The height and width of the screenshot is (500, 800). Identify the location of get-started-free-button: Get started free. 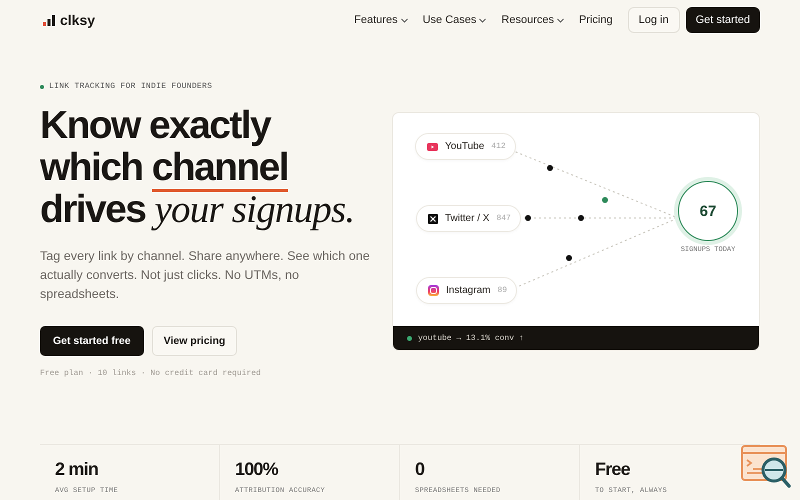
(92, 341).